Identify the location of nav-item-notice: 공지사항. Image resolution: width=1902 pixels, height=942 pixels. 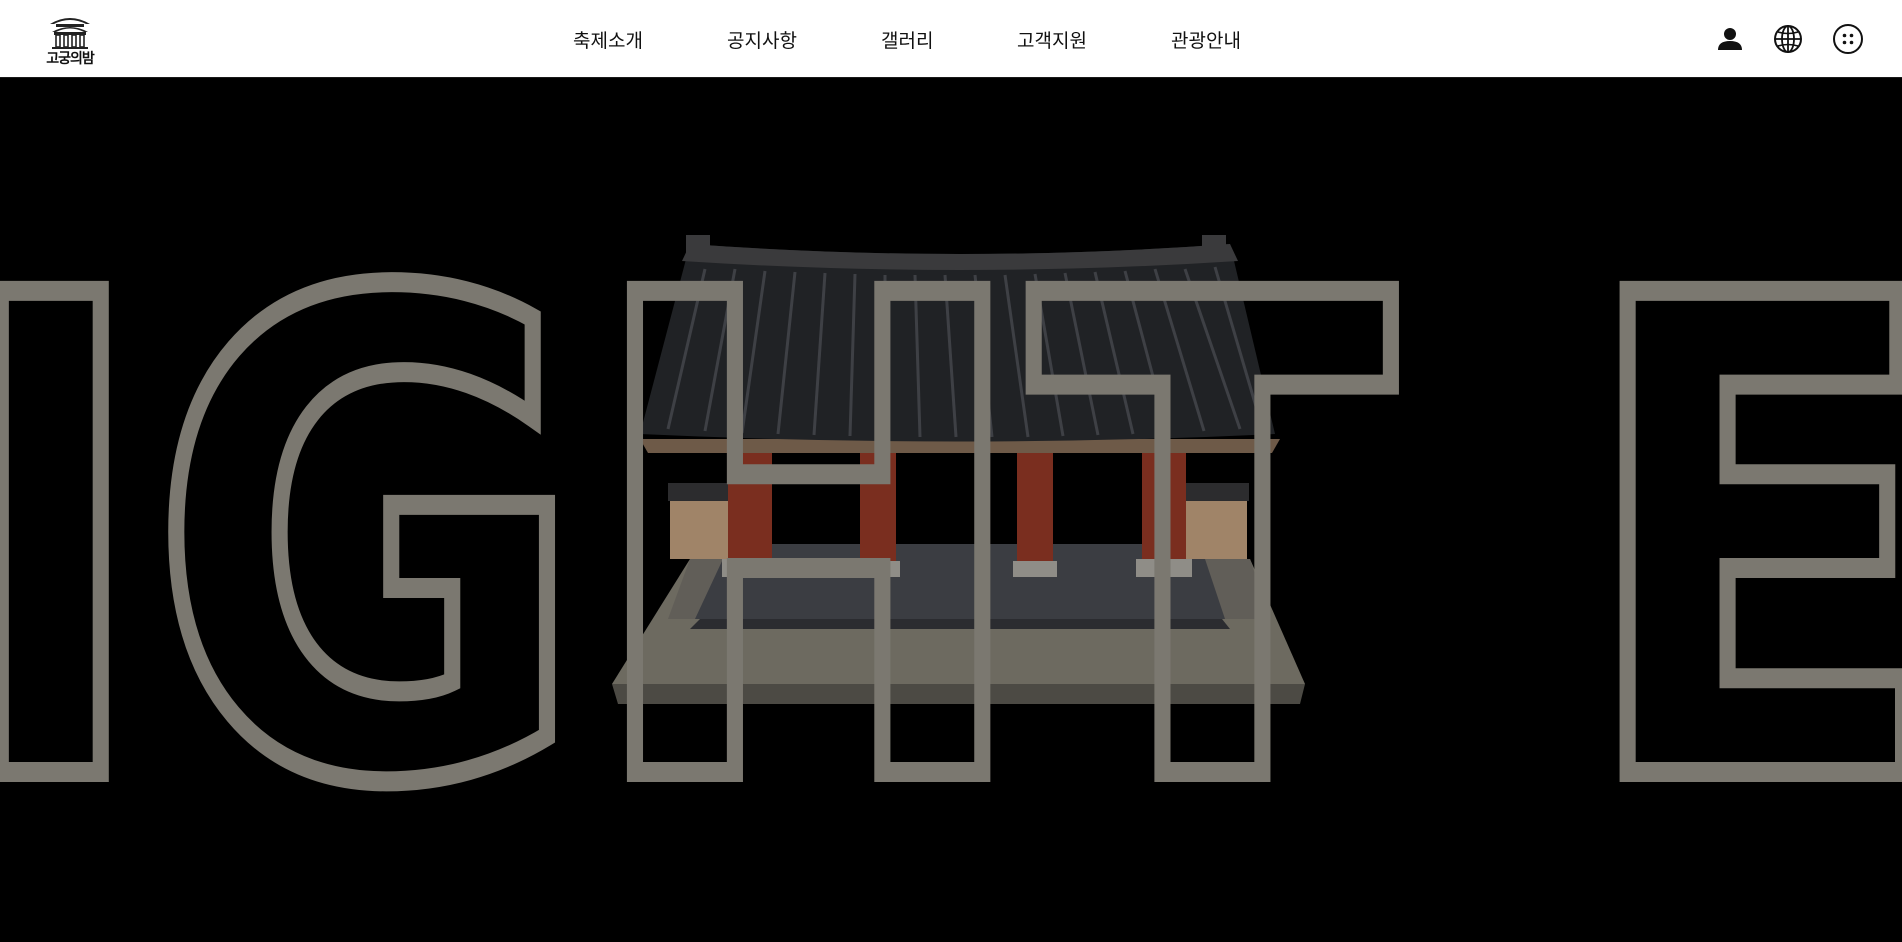
(762, 39).